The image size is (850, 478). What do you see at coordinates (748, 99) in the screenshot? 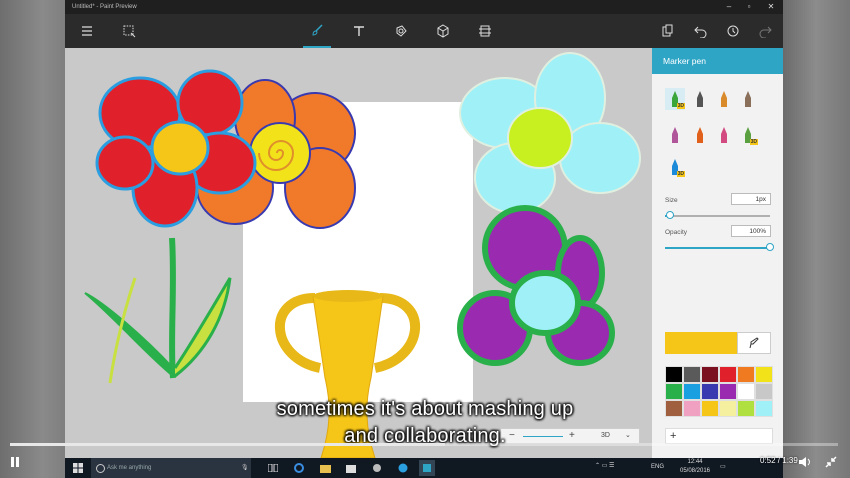
I see `watercolor-brush` at bounding box center [748, 99].